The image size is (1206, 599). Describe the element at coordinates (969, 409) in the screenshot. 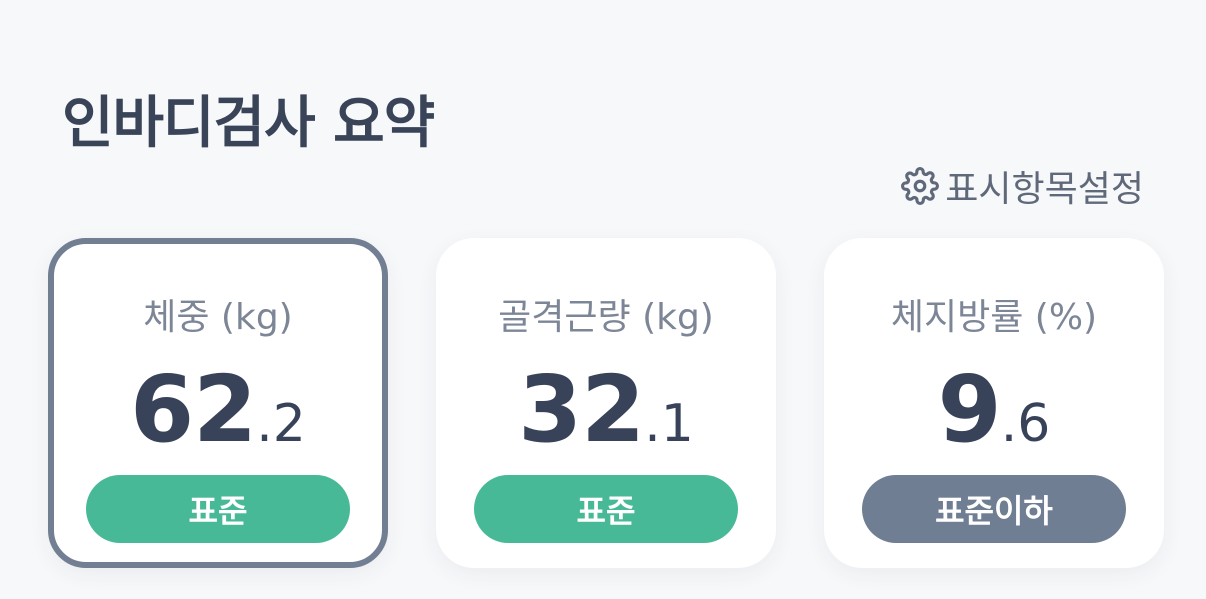

I see `value-integer: 9` at that location.